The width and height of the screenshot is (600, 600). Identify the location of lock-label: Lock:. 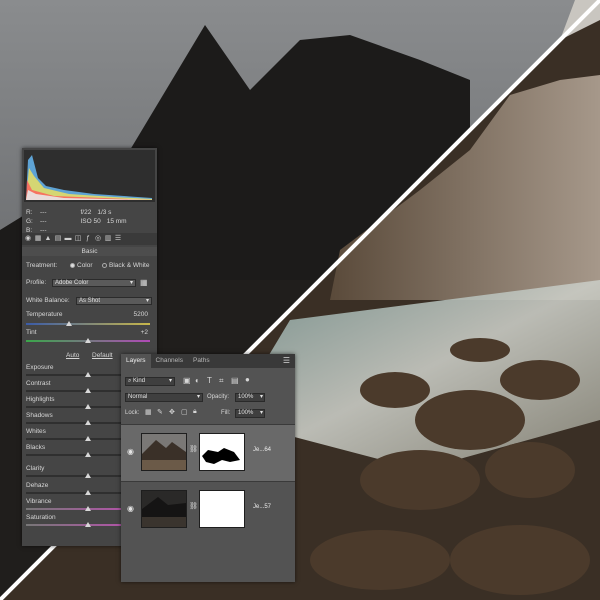
(132, 413).